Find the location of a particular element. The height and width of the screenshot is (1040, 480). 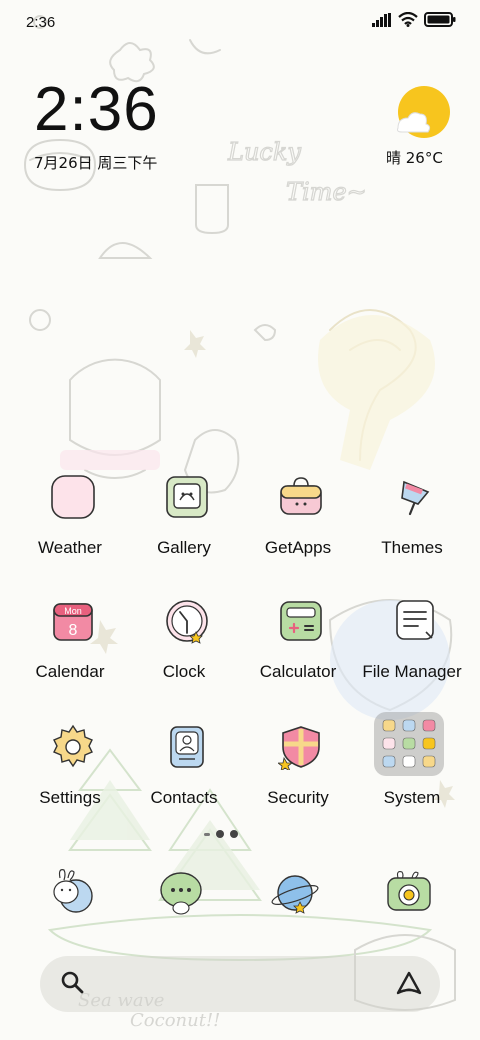

contacts-icon is located at coordinates (187, 747).